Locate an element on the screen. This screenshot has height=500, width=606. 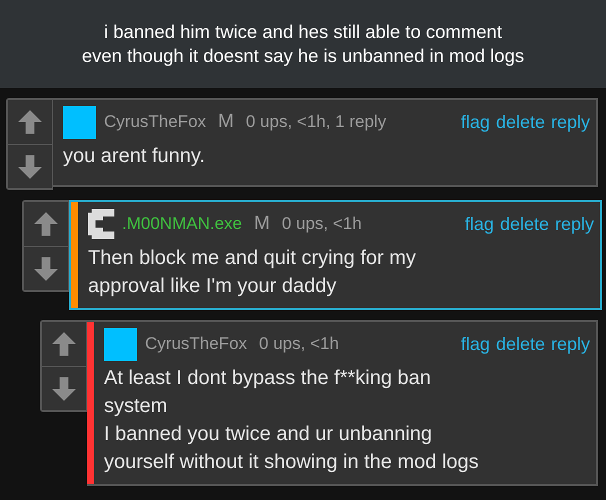
comment-text: Then block me and quit crying for my approval like I'm your daddy is located at coordinates (252, 272).